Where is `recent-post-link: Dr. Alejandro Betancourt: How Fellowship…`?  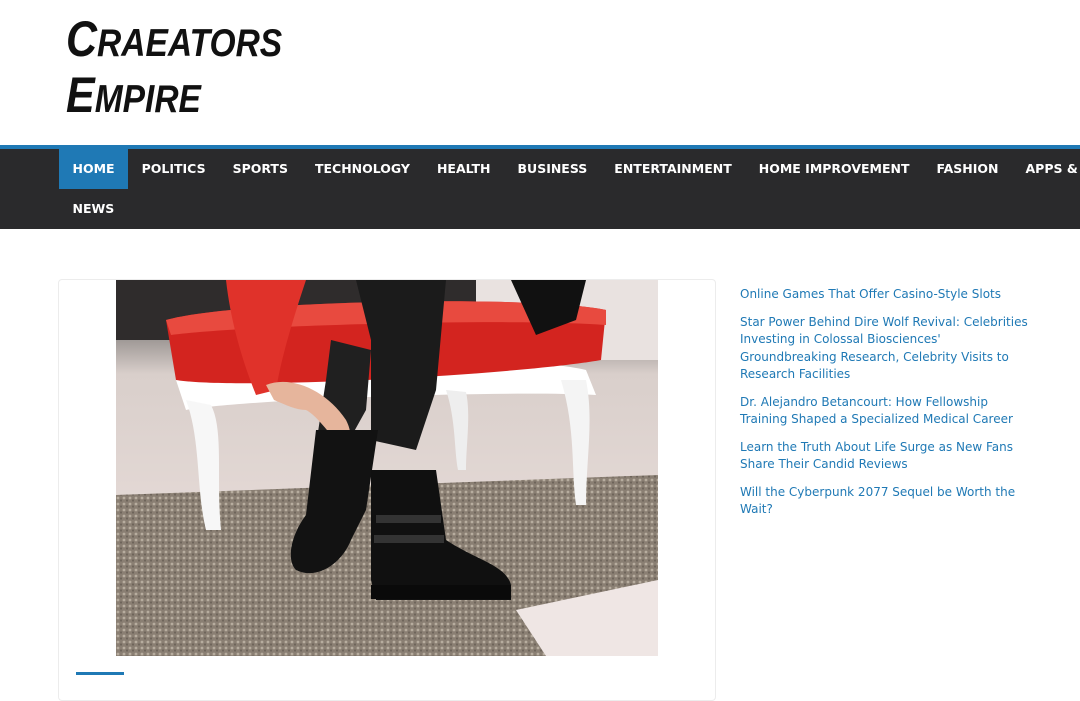
recent-post-link: Dr. Alejandro Betancourt: How Fellowship… is located at coordinates (885, 411).